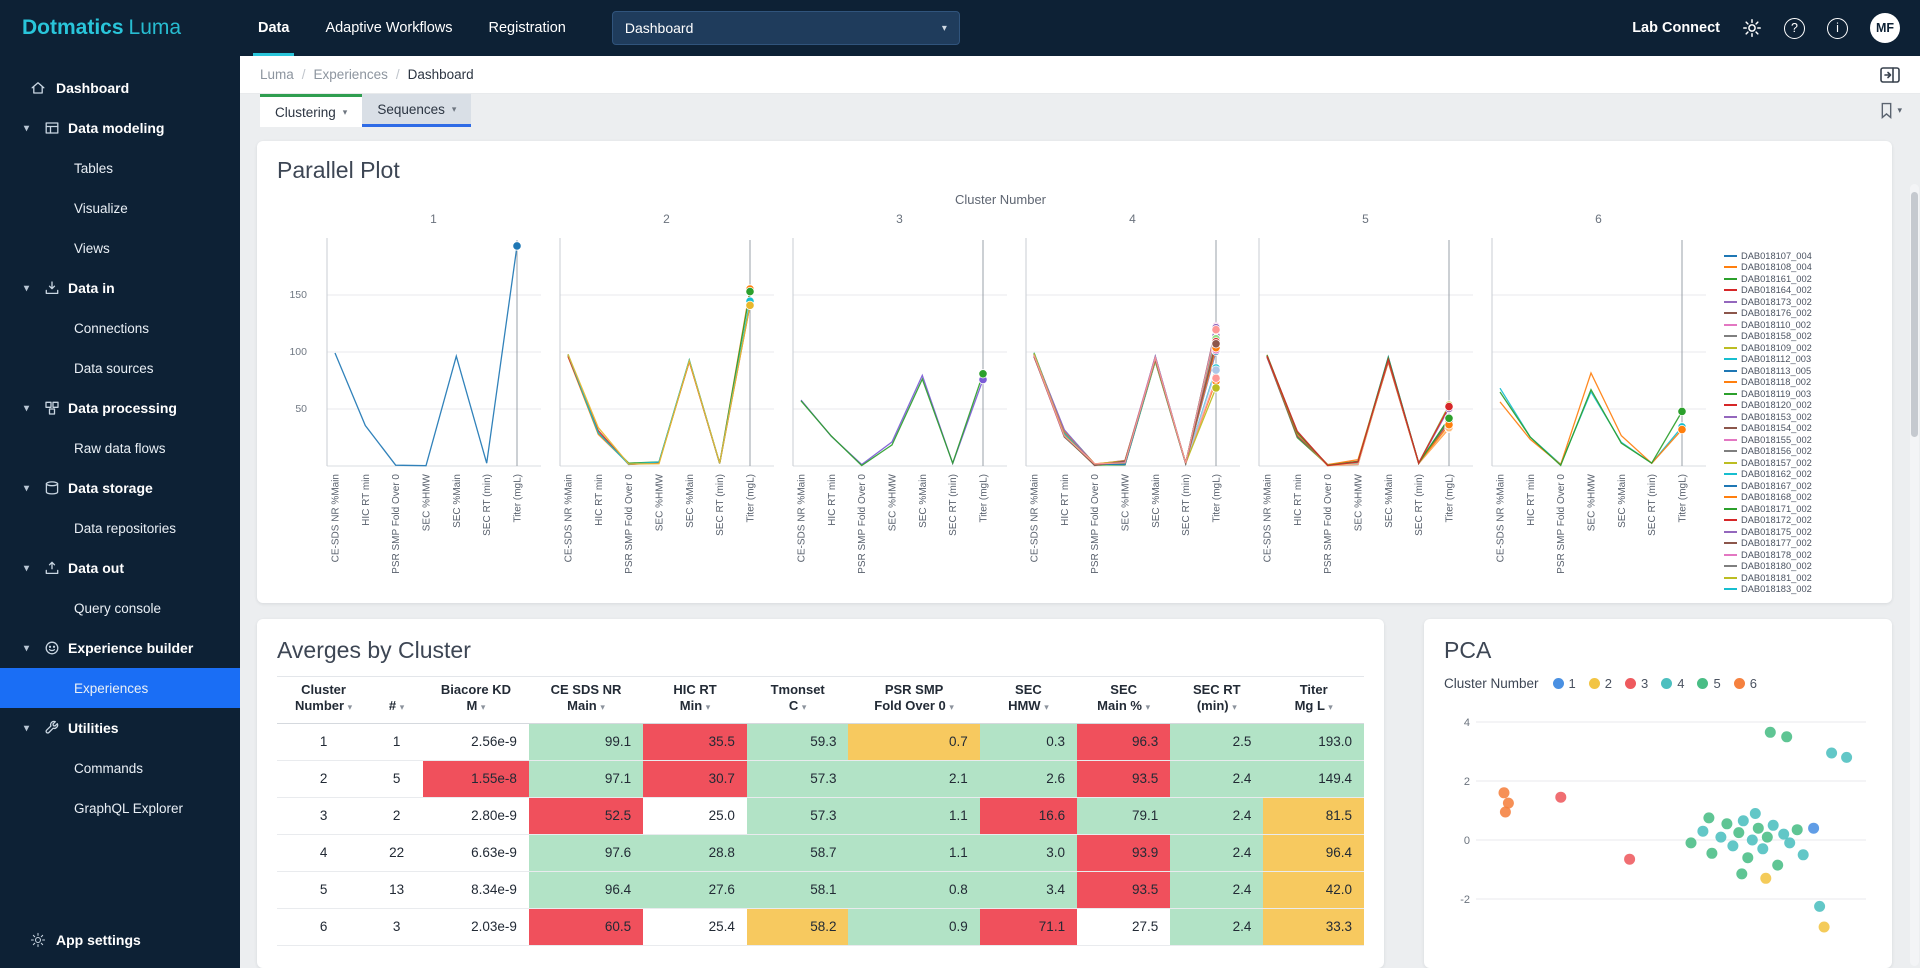 The image size is (1920, 968). Describe the element at coordinates (120, 728) in the screenshot. I see `sidebar-item-utilities: ▾ Utilities` at that location.